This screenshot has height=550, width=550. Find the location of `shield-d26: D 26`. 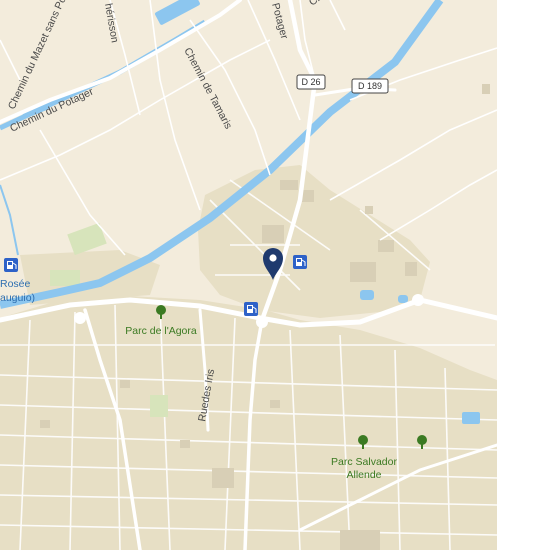

shield-d26: D 26 is located at coordinates (311, 82).